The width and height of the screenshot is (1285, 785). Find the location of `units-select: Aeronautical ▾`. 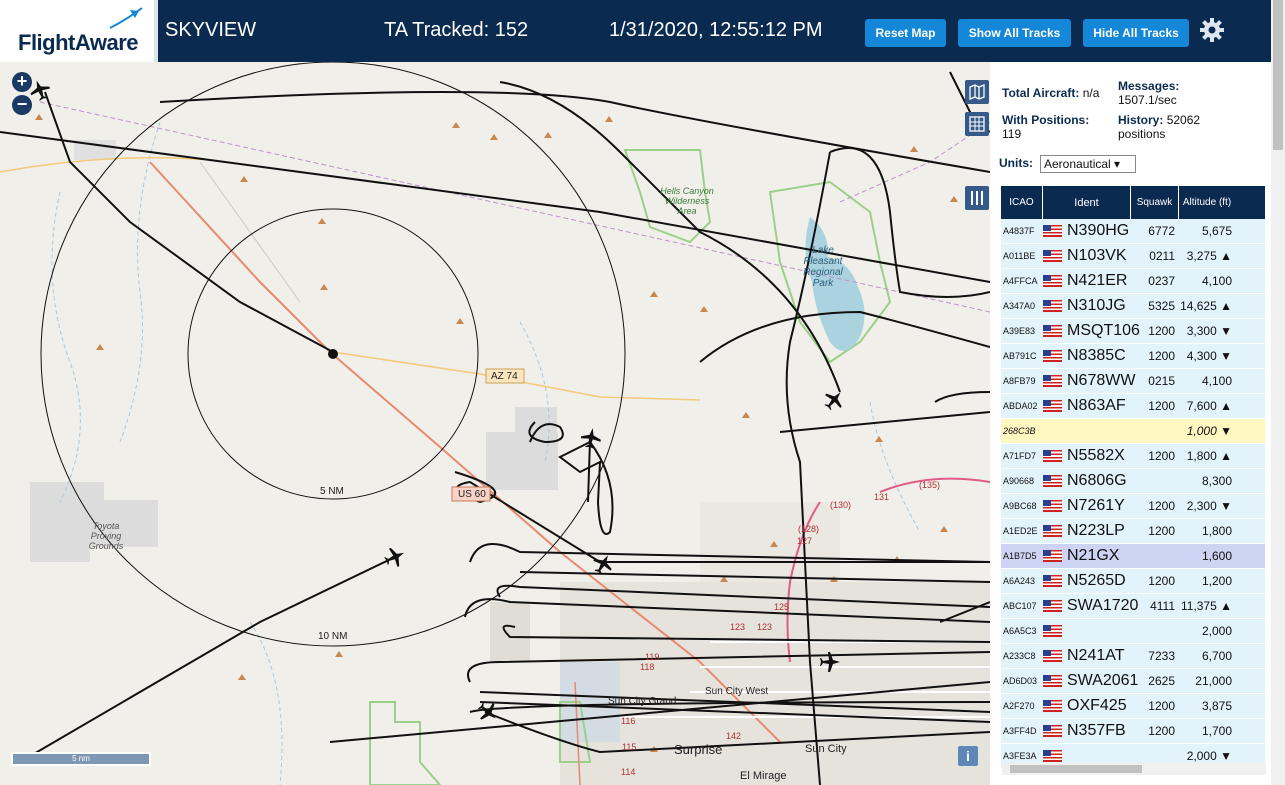

units-select: Aeronautical ▾ is located at coordinates (1088, 164).